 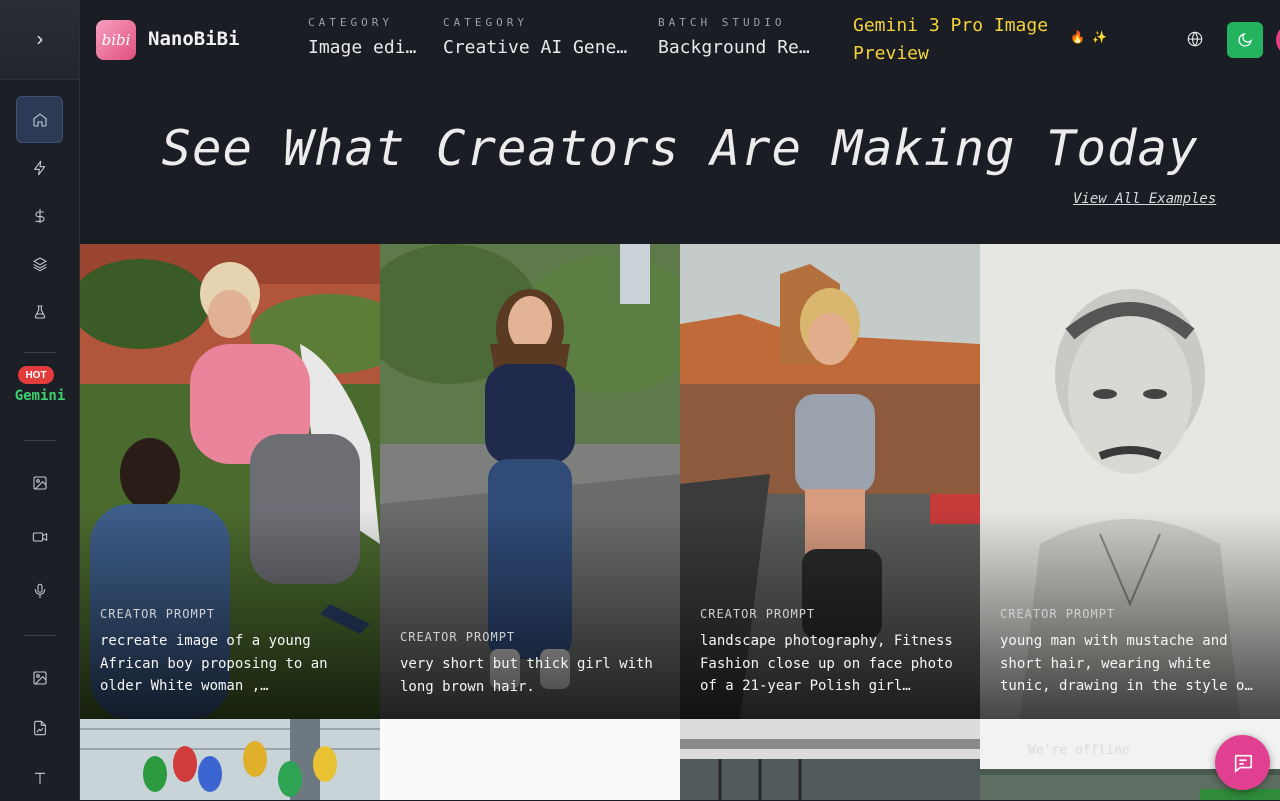 I want to click on chat-offline-text: We're offline, so click(x=1079, y=750).